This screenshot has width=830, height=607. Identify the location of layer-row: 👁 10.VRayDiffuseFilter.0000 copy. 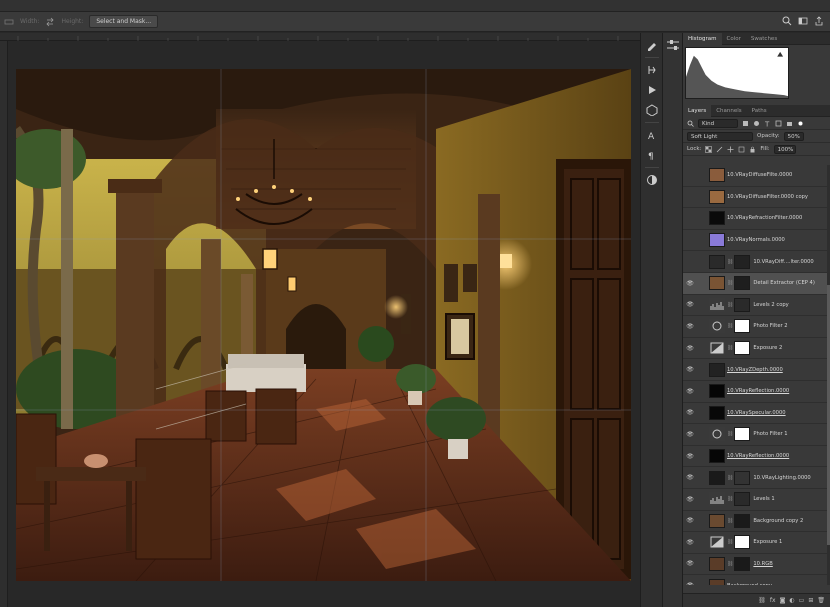
(756, 198).